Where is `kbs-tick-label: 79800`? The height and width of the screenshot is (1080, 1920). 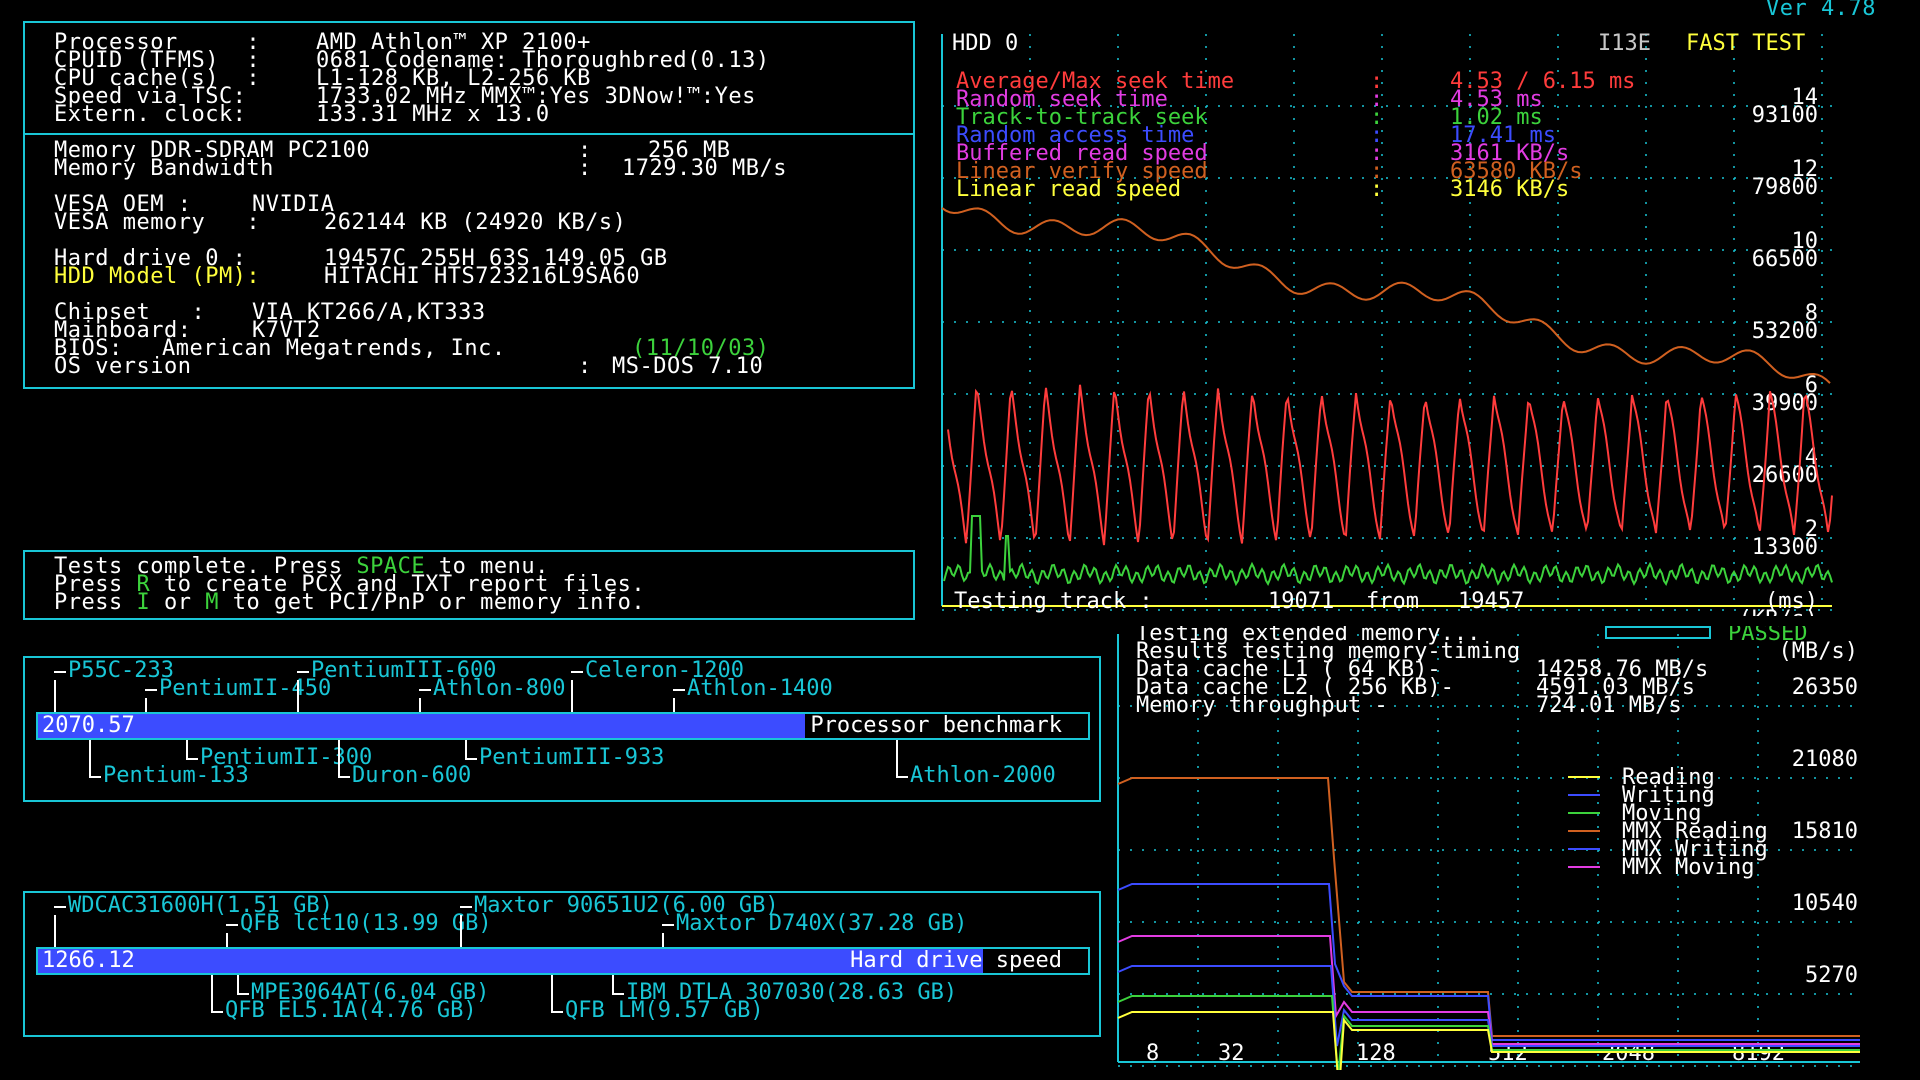
kbs-tick-label: 79800 is located at coordinates (1785, 187).